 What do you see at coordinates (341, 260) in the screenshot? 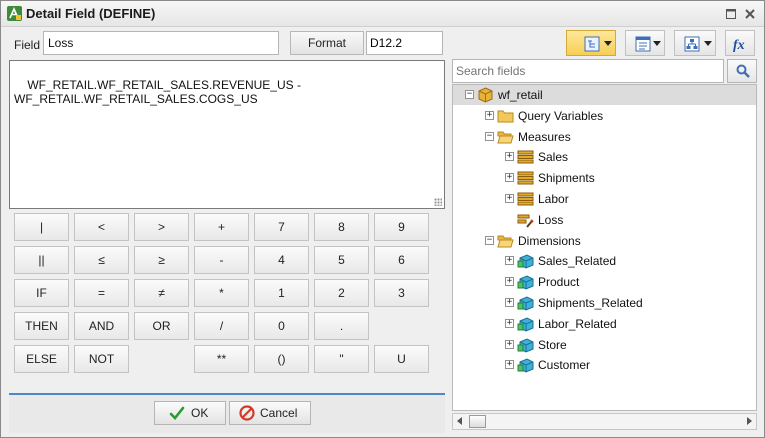
I see `keypad-key: 5` at bounding box center [341, 260].